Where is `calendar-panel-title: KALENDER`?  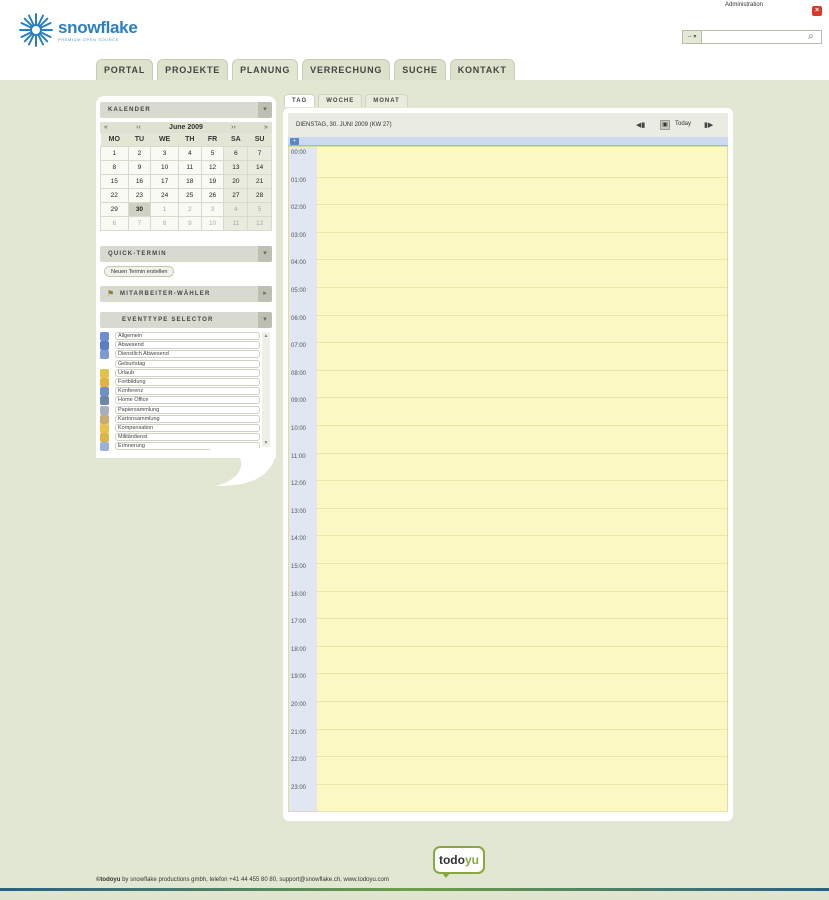
calendar-panel-title: KALENDER is located at coordinates (129, 110).